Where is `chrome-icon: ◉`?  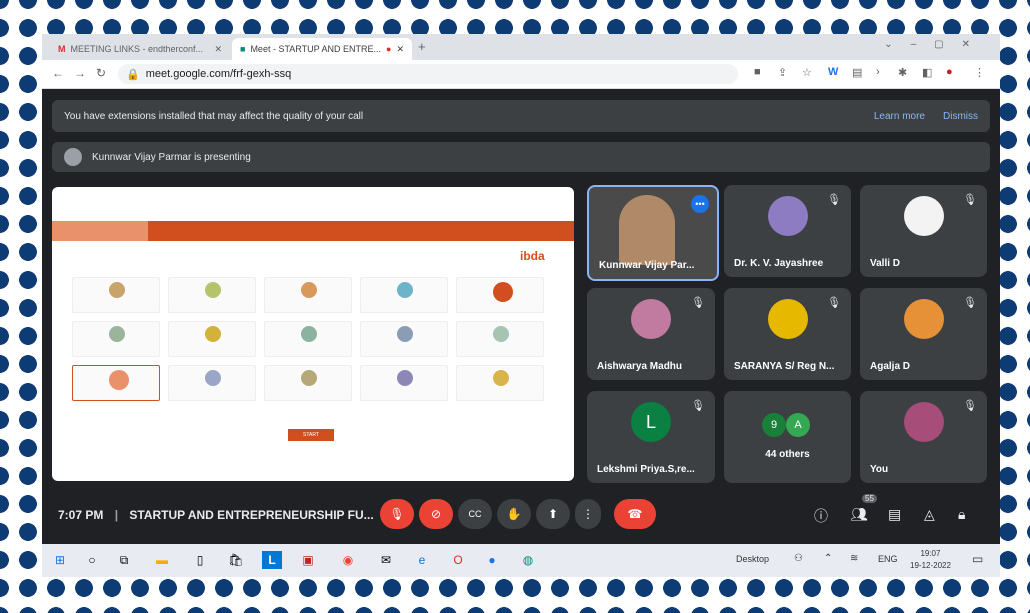 chrome-icon: ◉ is located at coordinates (348, 560).